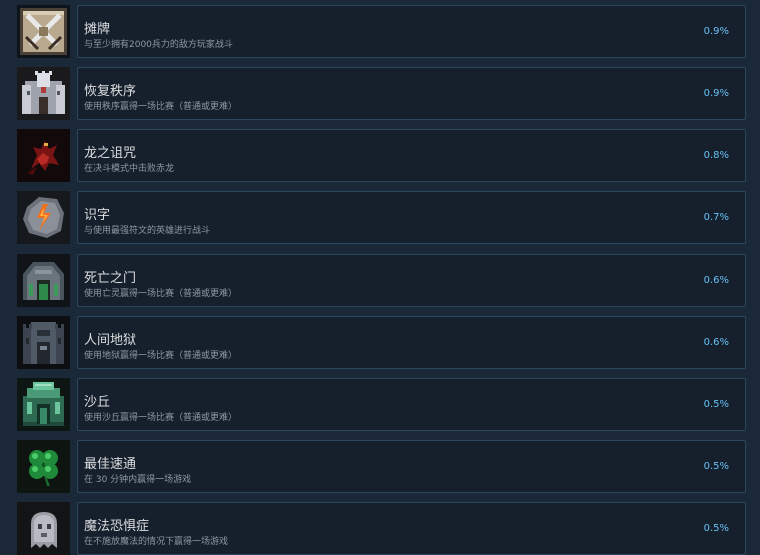 The image size is (760, 555). Describe the element at coordinates (110, 340) in the screenshot. I see `achievement-title: 人间地狱` at that location.